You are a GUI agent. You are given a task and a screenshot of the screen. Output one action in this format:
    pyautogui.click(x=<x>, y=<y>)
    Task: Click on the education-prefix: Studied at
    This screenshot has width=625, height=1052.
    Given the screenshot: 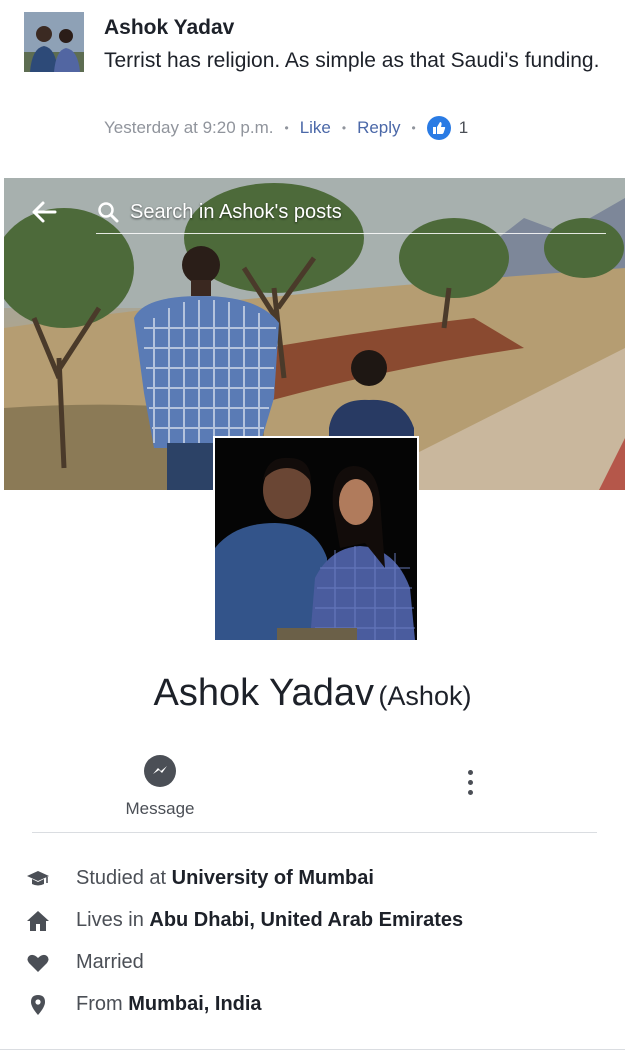 What is the action you would take?
    pyautogui.click(x=124, y=878)
    